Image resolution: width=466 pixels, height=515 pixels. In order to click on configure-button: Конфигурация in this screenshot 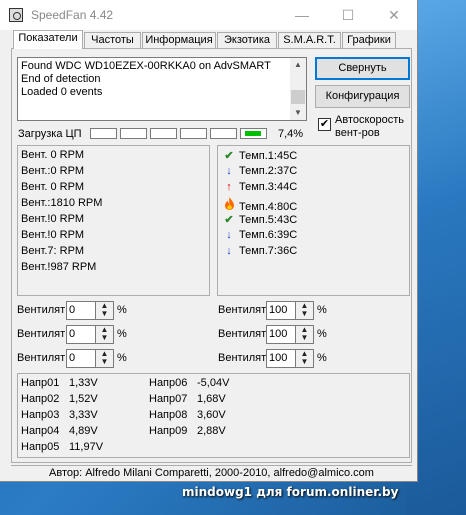, I will do `click(362, 96)`.